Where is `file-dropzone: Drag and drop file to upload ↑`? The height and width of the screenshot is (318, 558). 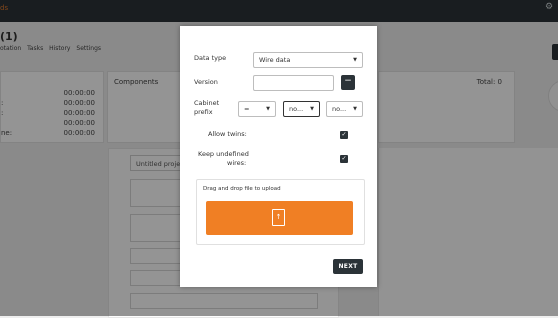
file-dropzone: Drag and drop file to upload ↑ is located at coordinates (280, 212).